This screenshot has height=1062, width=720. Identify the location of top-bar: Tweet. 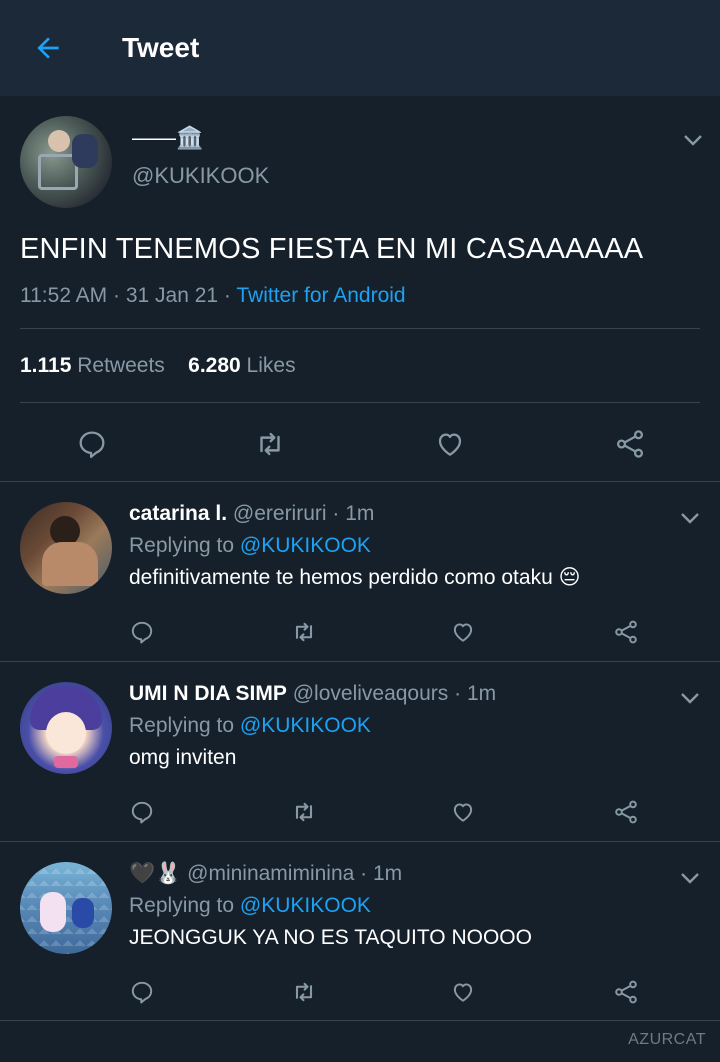
(360, 48).